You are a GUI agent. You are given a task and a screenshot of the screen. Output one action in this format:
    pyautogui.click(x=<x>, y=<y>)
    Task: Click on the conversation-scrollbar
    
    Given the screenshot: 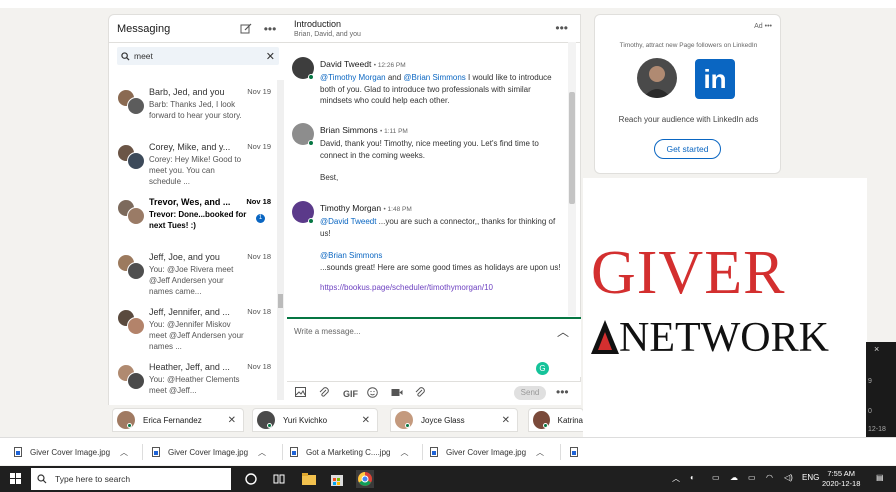 What is the action you would take?
    pyautogui.click(x=572, y=179)
    